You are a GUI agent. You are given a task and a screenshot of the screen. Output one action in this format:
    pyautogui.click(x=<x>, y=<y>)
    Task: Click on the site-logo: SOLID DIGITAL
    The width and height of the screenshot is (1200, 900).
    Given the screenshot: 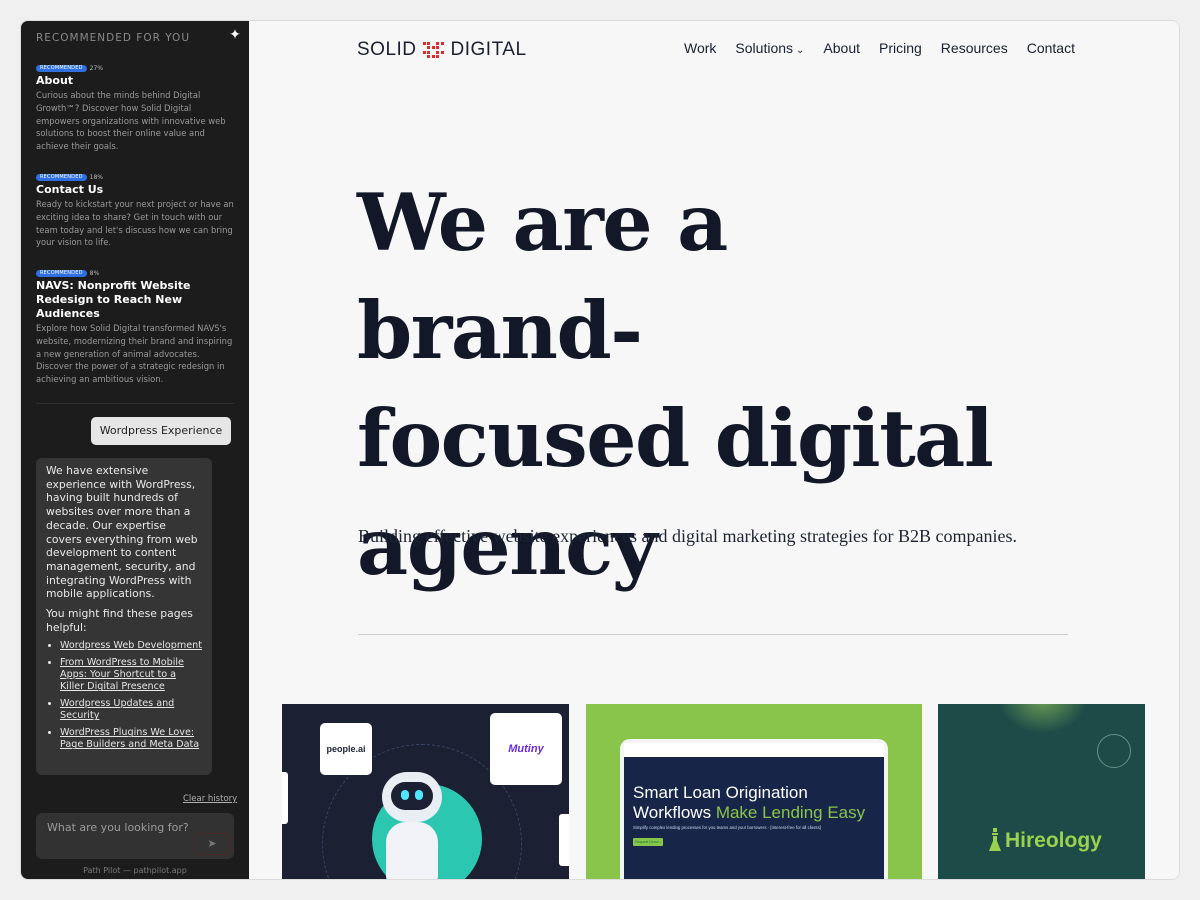 What is the action you would take?
    pyautogui.click(x=442, y=50)
    